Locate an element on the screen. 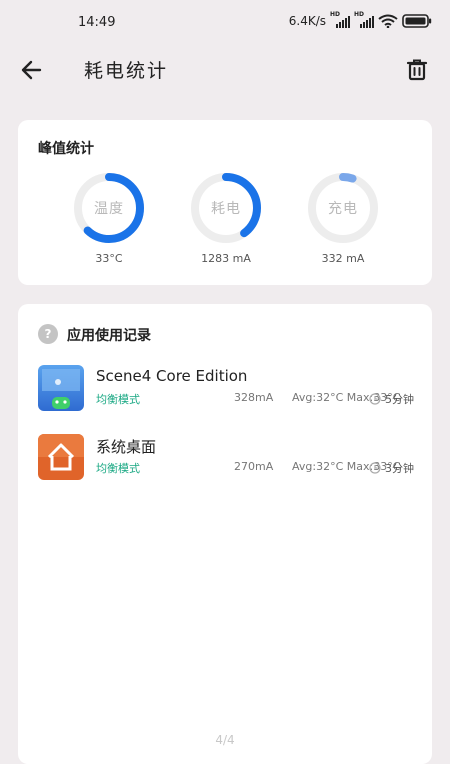  current-draw: 270mA is located at coordinates (254, 466).